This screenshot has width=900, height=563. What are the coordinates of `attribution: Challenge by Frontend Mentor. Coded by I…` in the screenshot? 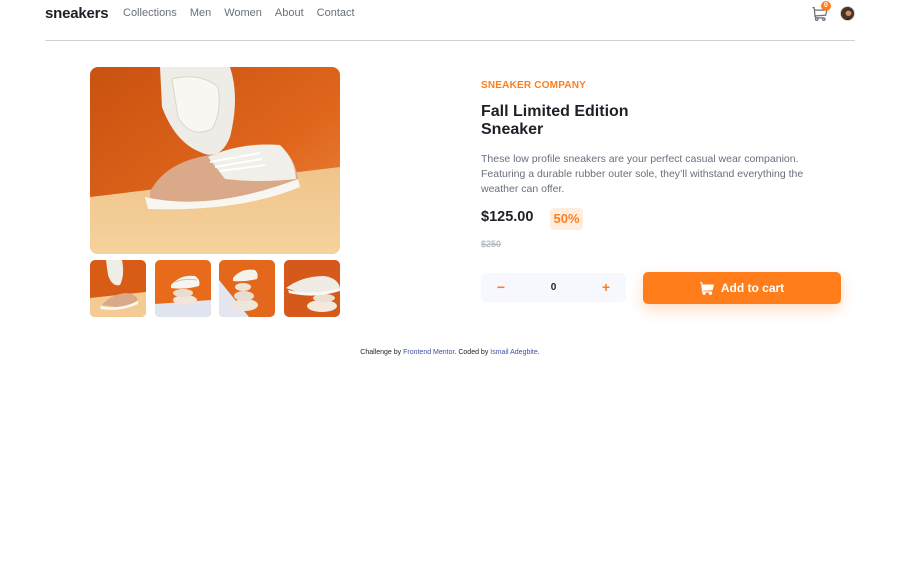 It's located at (450, 352).